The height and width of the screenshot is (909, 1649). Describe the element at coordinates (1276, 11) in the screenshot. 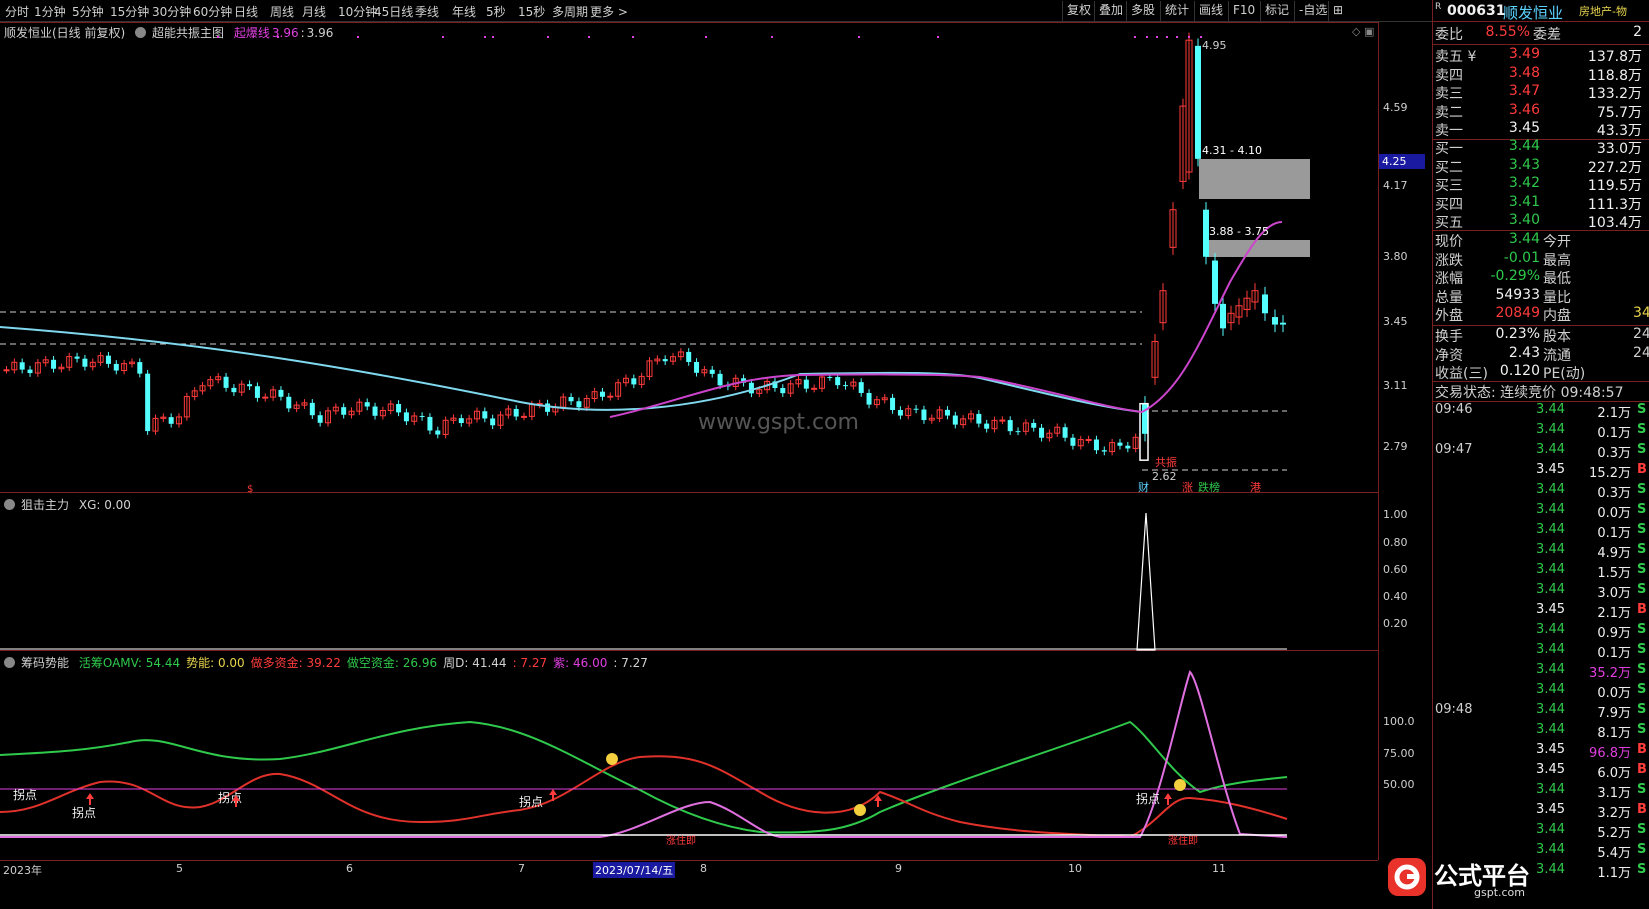

I see `tool-button-6: 标记` at that location.